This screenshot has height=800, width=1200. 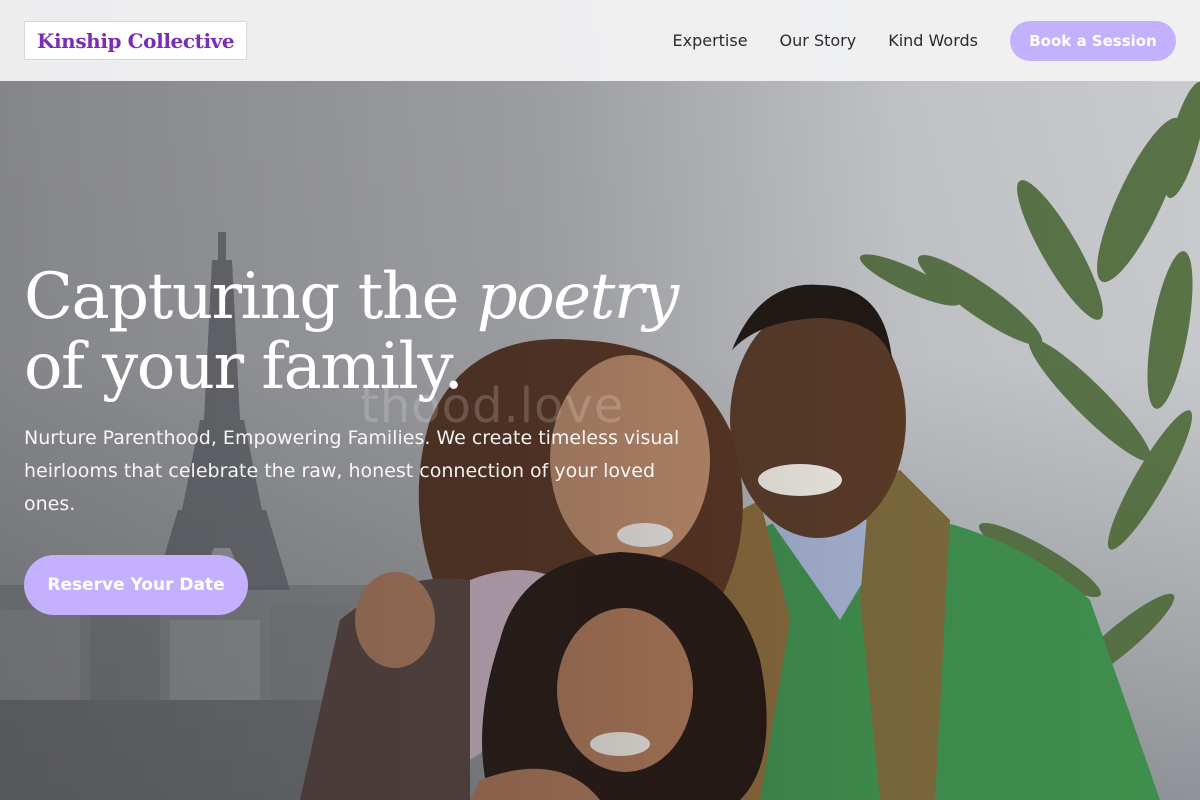 What do you see at coordinates (1093, 40) in the screenshot?
I see `book-session-button: Book a Session` at bounding box center [1093, 40].